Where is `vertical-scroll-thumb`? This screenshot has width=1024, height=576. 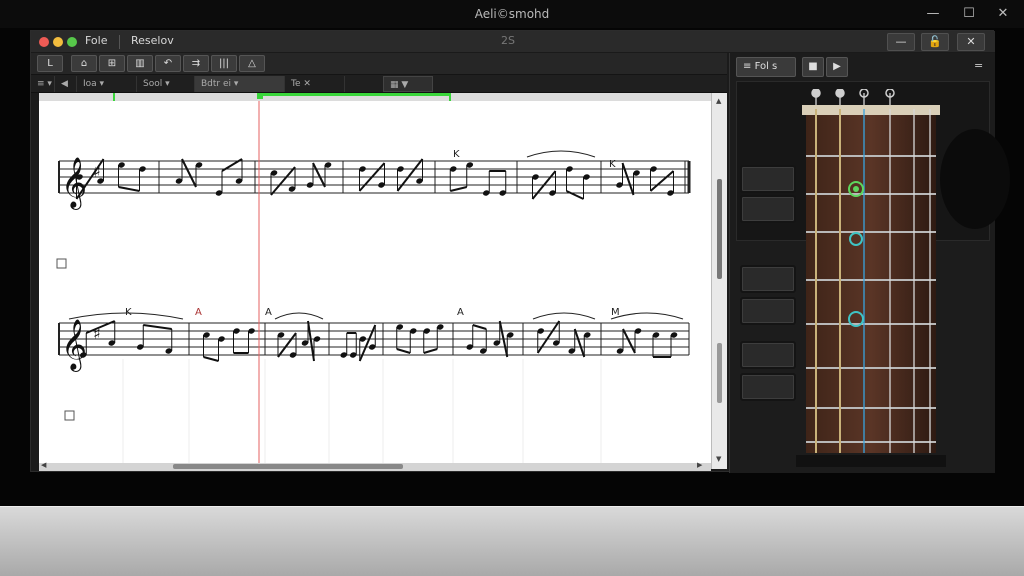
vertical-scroll-thumb is located at coordinates (719, 229).